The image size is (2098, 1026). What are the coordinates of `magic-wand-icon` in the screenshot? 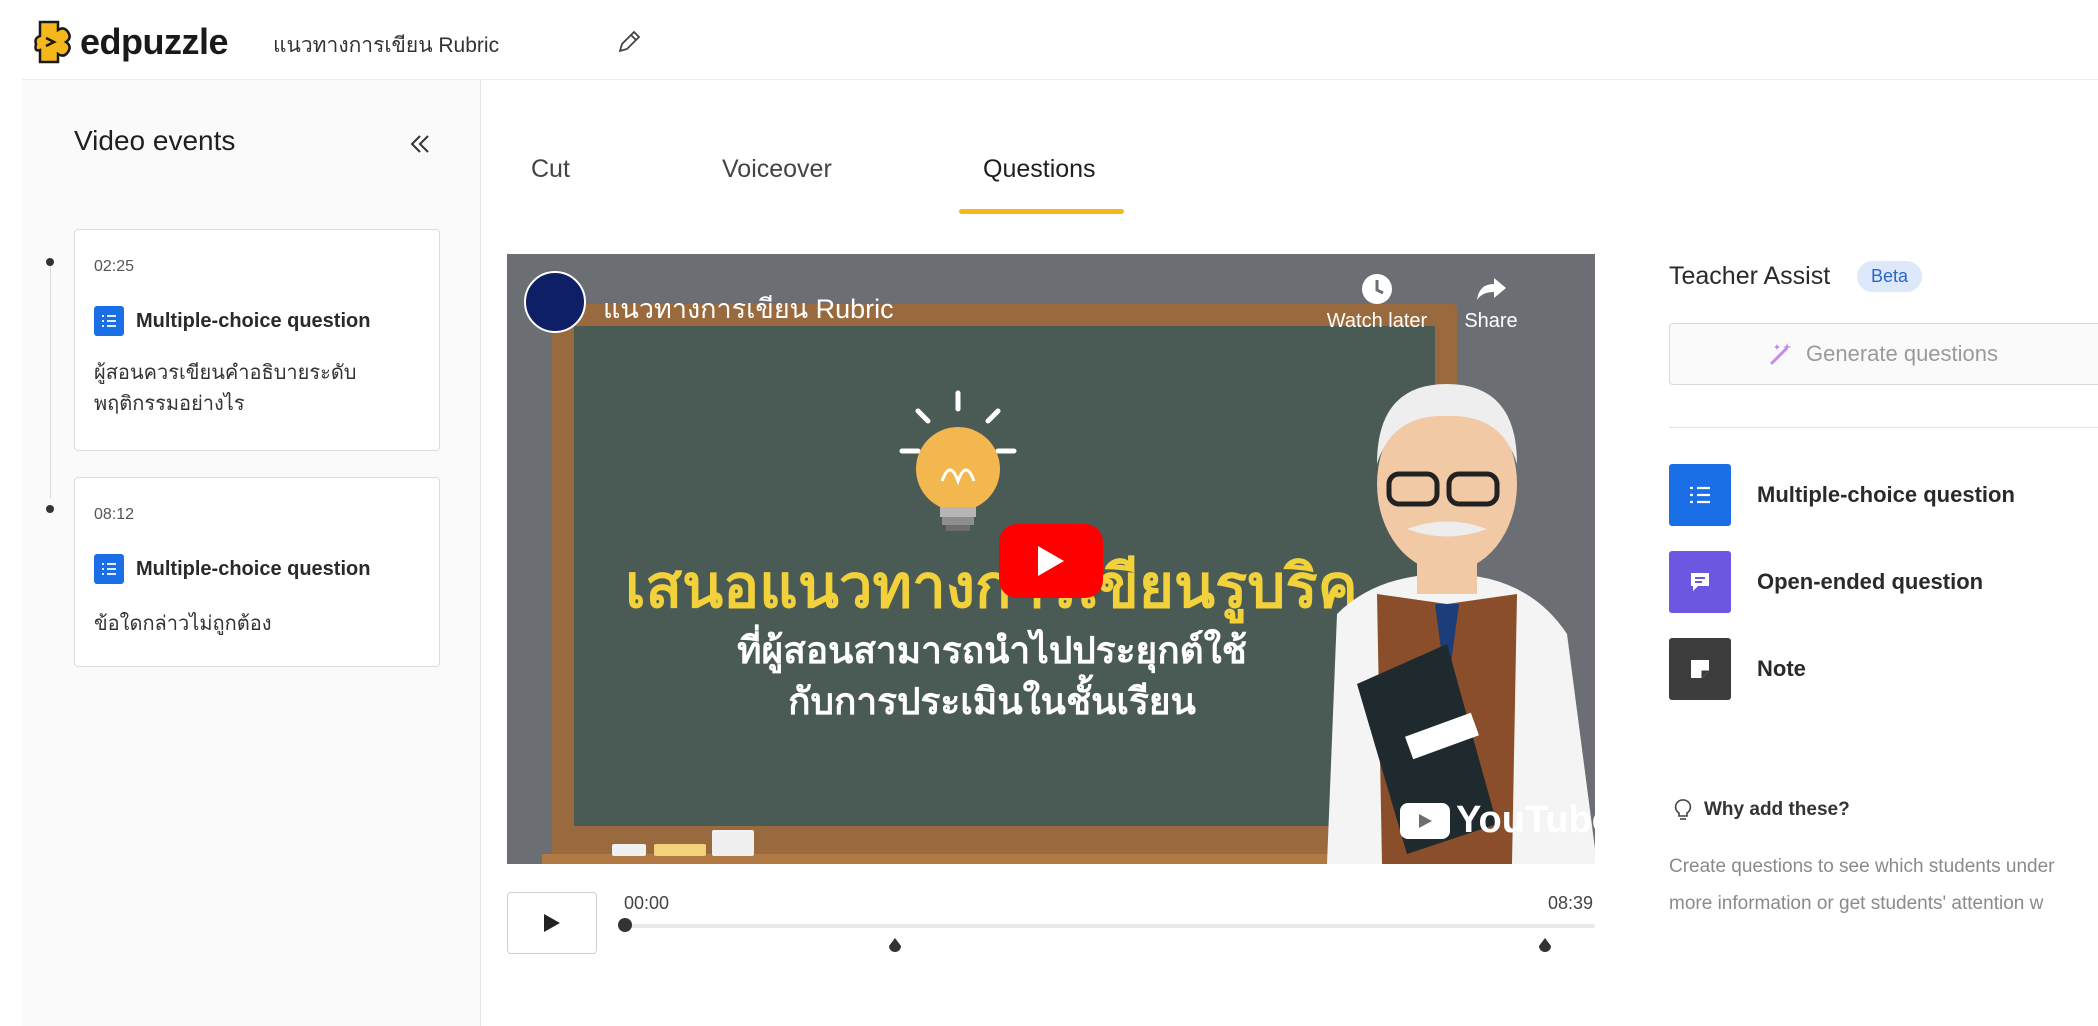 It's located at (1780, 354).